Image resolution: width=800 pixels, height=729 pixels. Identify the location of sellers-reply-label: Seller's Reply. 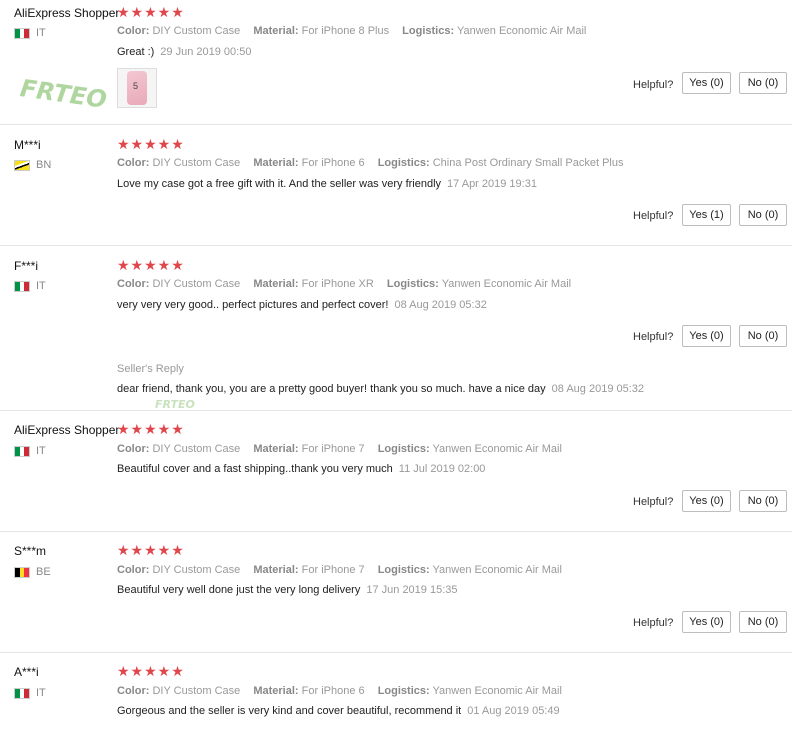
(150, 369).